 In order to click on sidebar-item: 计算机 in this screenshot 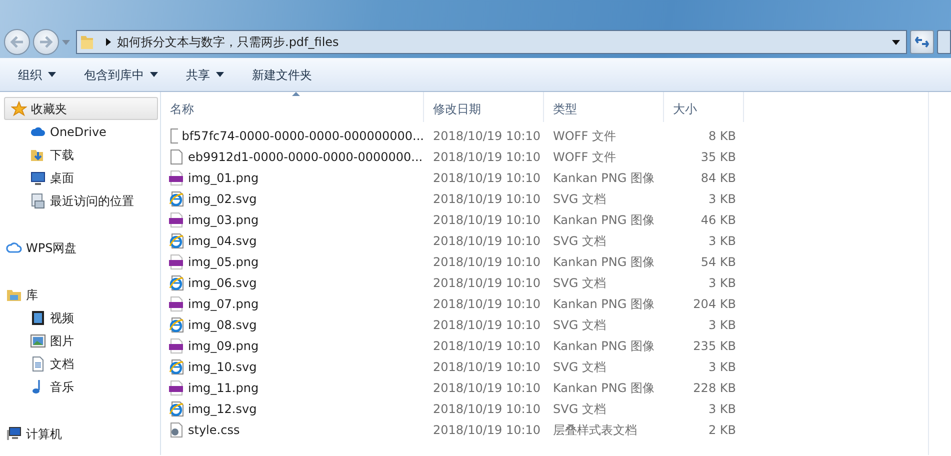, I will do `click(80, 433)`.